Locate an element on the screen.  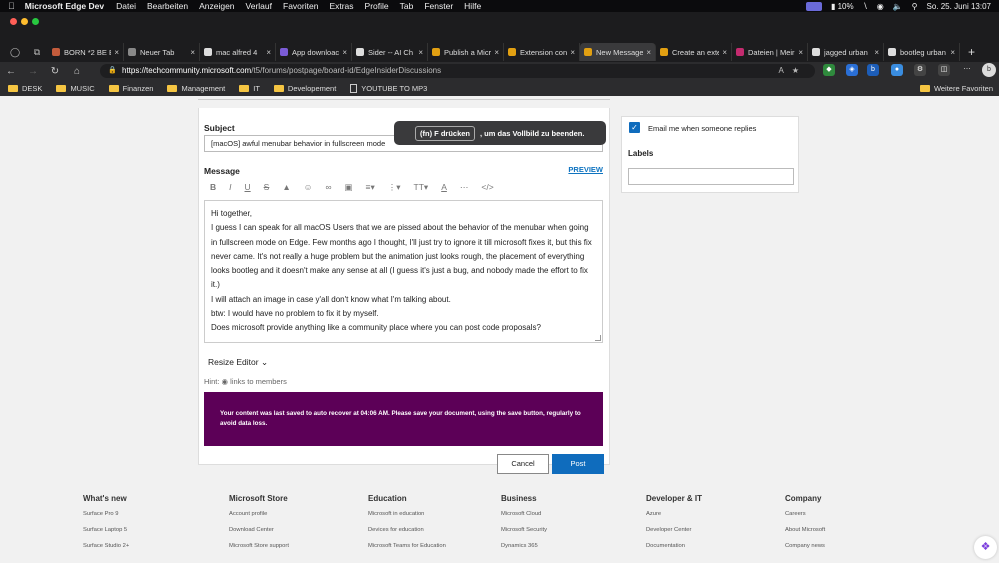
camera-icon: ▣ is located at coordinates (349, 187).